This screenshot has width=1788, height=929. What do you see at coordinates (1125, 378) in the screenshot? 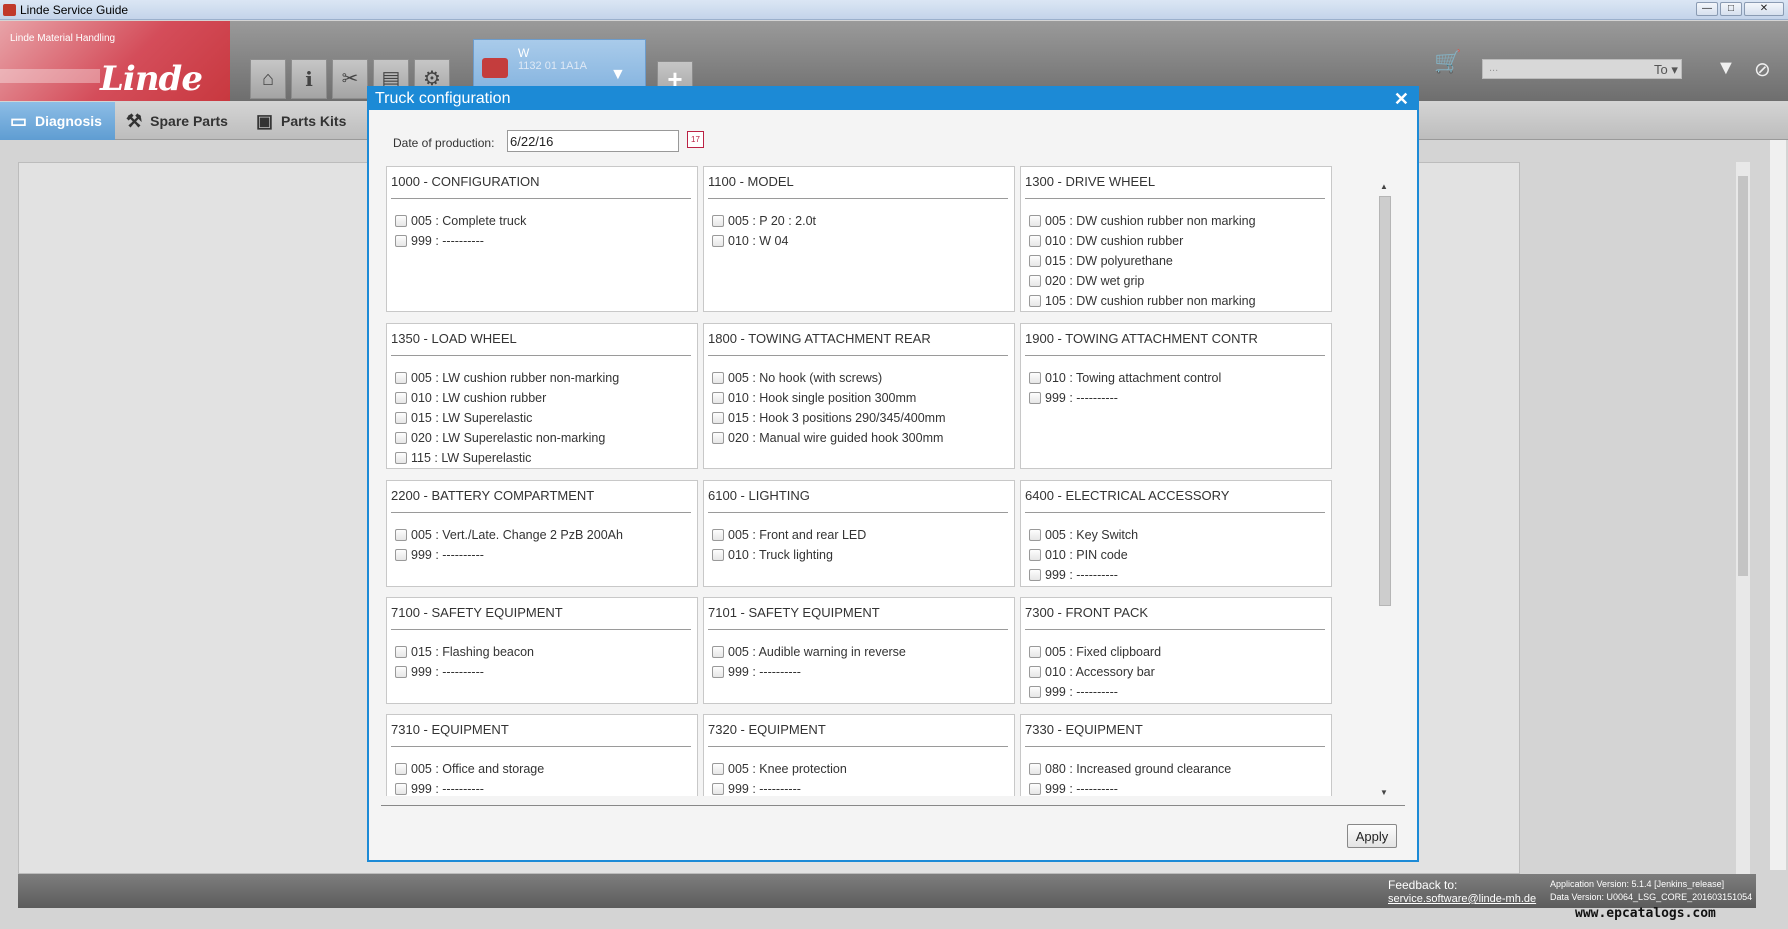
I see `option-item: 010 : Towing attachment control` at bounding box center [1125, 378].